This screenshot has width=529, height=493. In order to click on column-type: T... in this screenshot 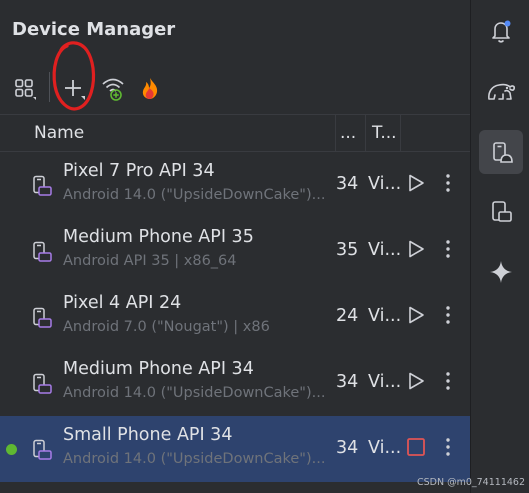, I will do `click(384, 133)`.